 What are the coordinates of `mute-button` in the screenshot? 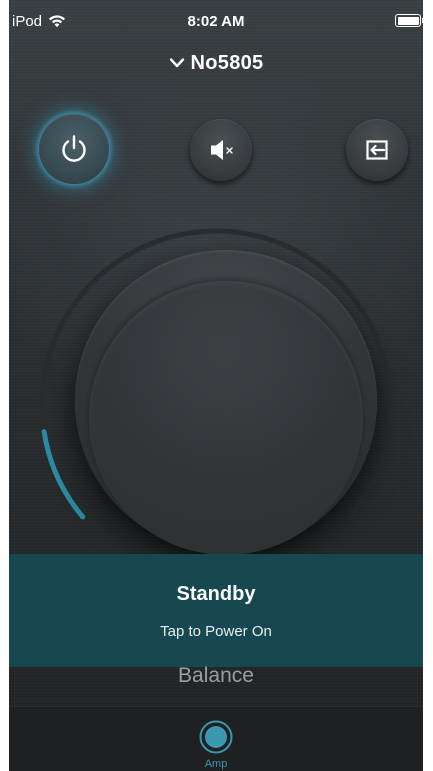 It's located at (221, 150).